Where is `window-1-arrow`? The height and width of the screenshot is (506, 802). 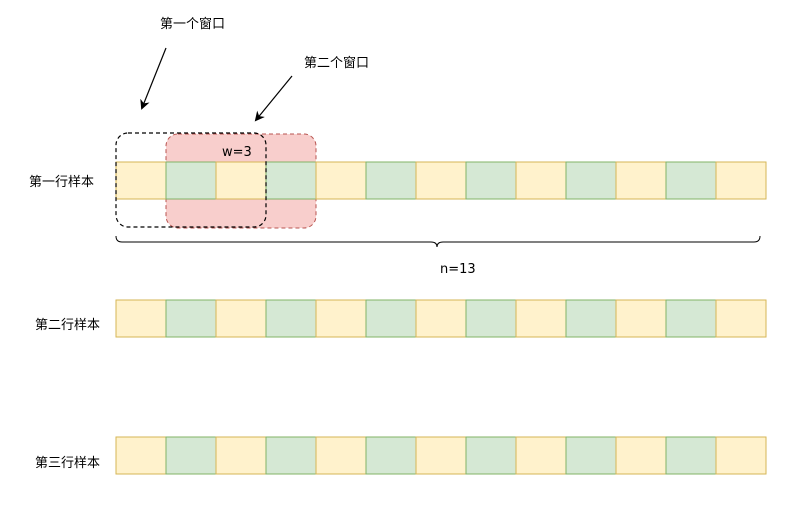
window-1-arrow is located at coordinates (153, 78).